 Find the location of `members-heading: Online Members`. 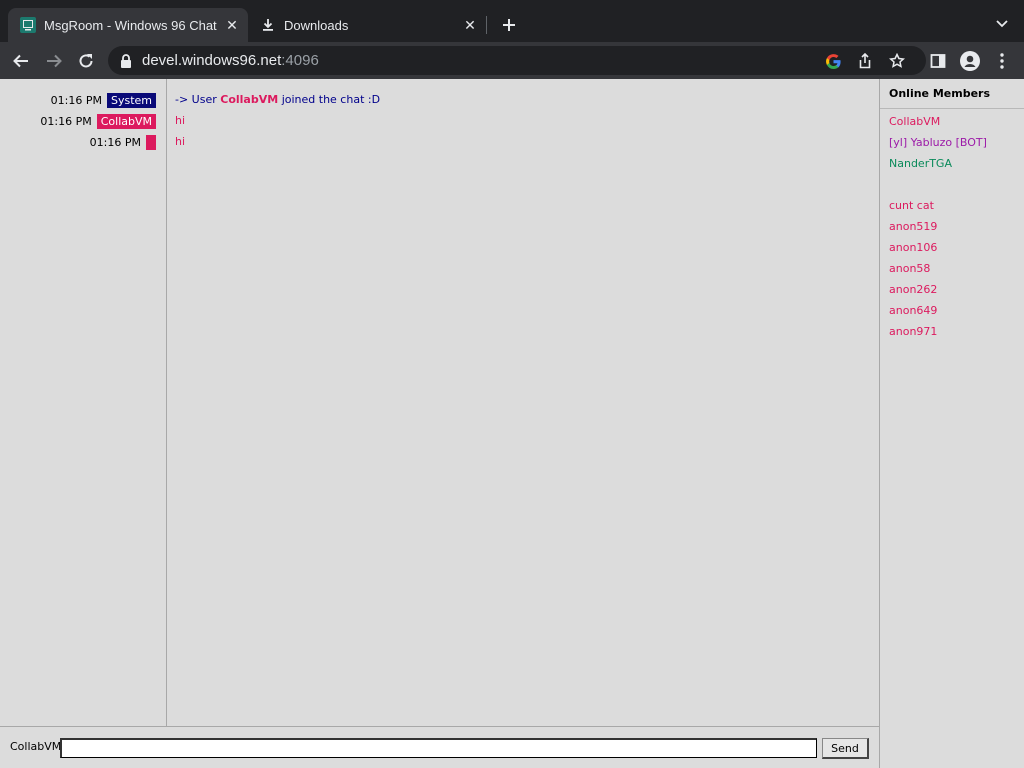

members-heading: Online Members is located at coordinates (952, 94).